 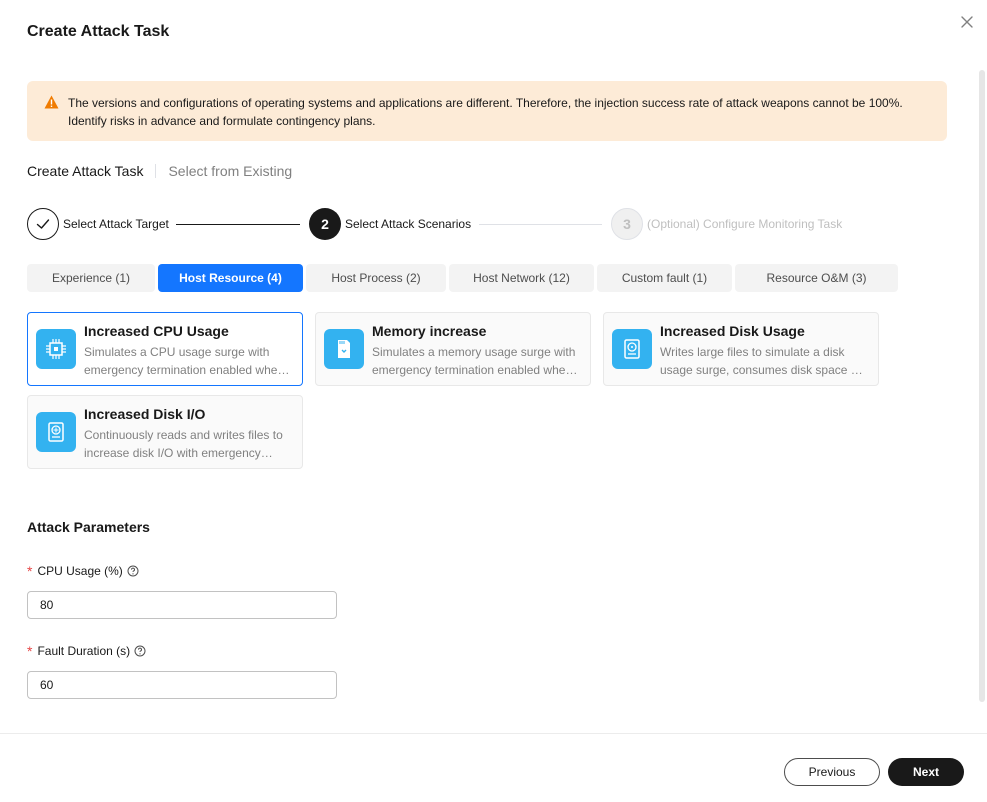 I want to click on scenario-title: Increased Disk I/O, so click(x=145, y=414).